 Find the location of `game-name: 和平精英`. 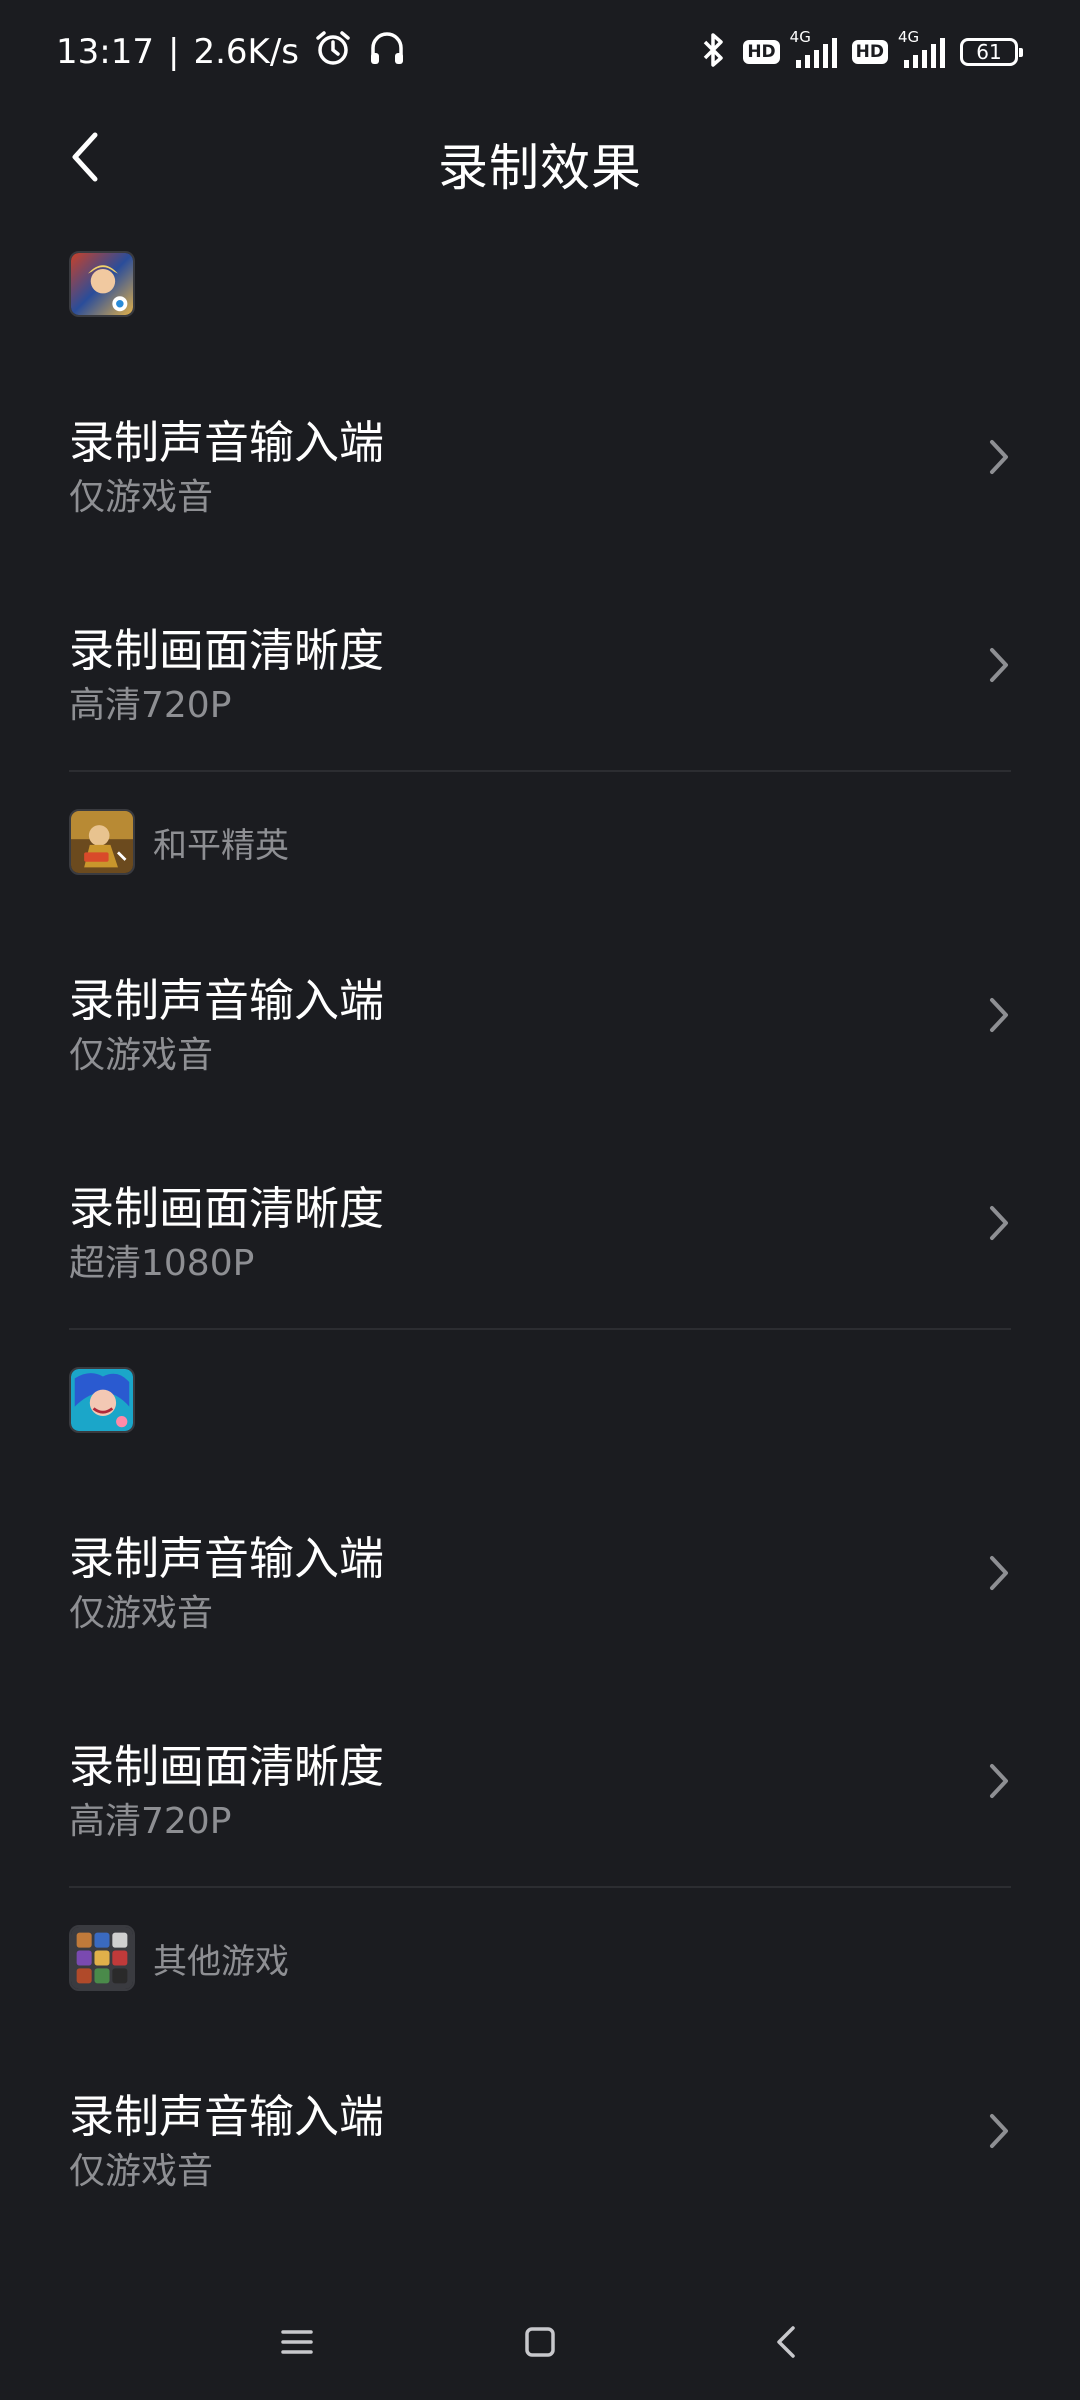

game-name: 和平精英 is located at coordinates (221, 845).